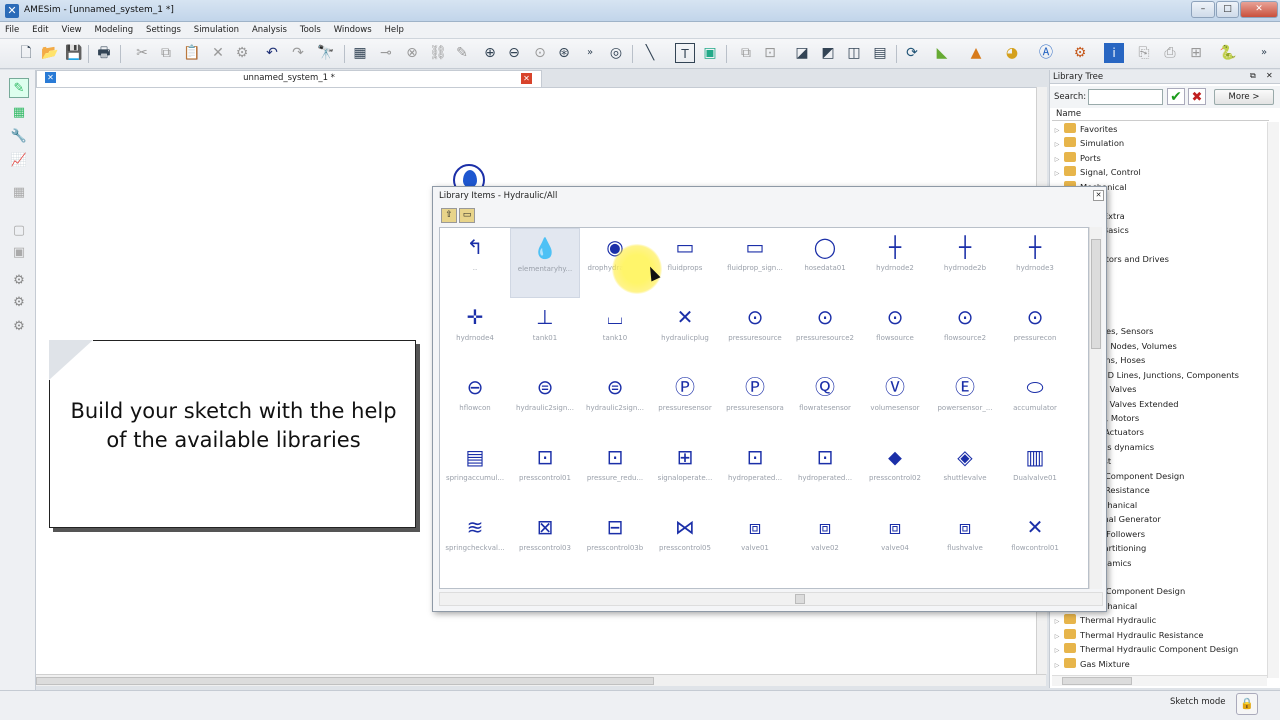 The width and height of the screenshot is (1280, 720). I want to click on tool-c-icon: ▣, so click(19, 252).